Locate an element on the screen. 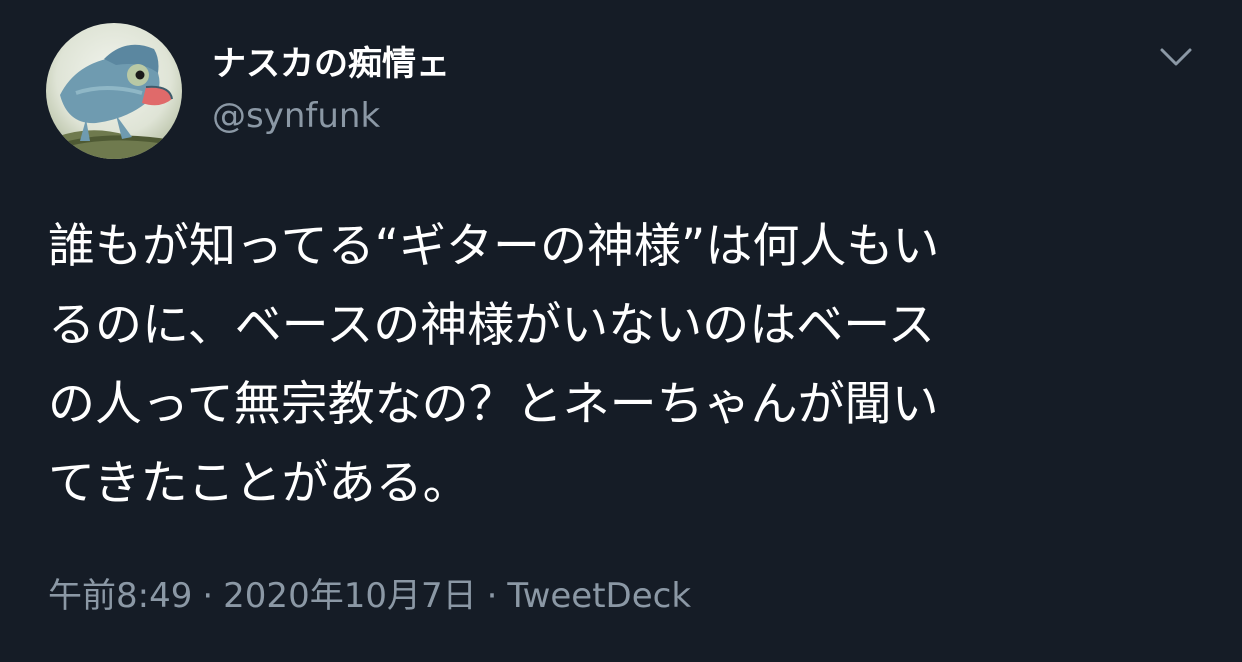  user-handle: @synfunk is located at coordinates (296, 116).